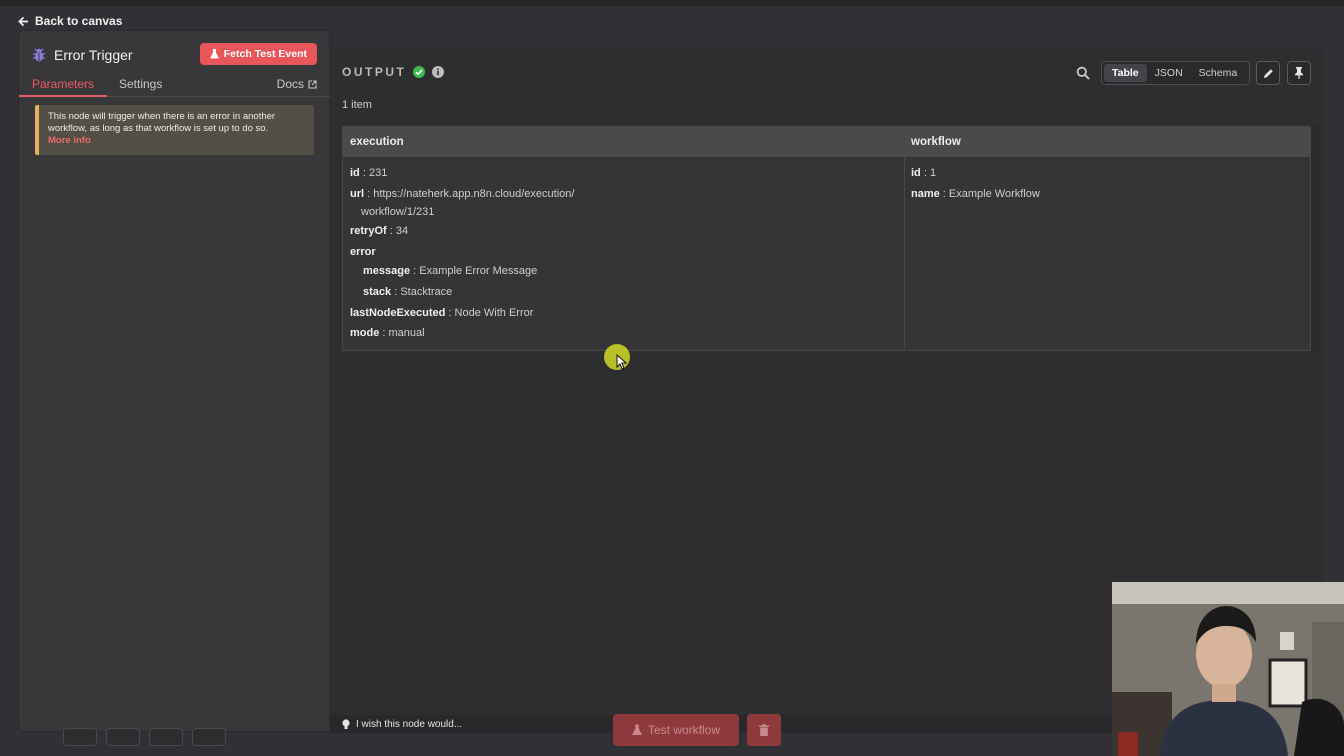  I want to click on trash-icon, so click(764, 730).